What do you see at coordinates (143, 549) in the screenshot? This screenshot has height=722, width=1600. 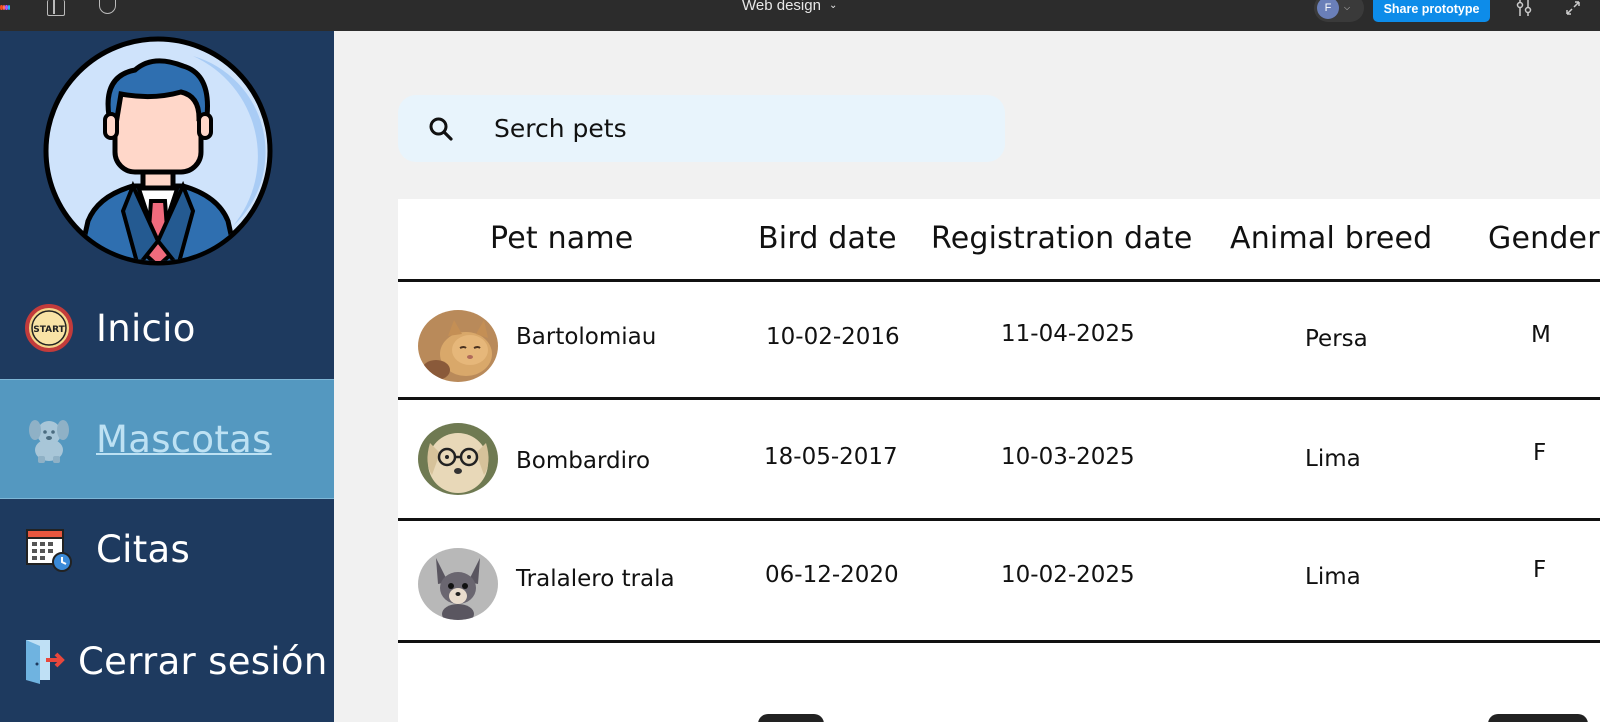 I see `sidebar-item-label: Citas` at bounding box center [143, 549].